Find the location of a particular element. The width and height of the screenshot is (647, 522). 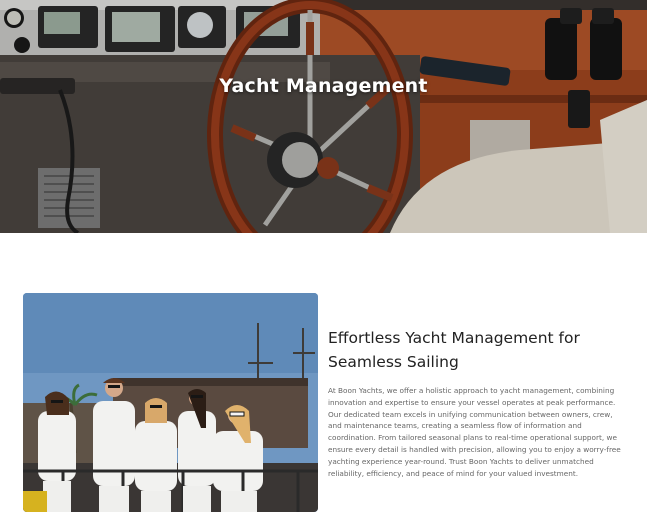

section-heading-line1: Effortless Yacht Management for is located at coordinates (454, 338).